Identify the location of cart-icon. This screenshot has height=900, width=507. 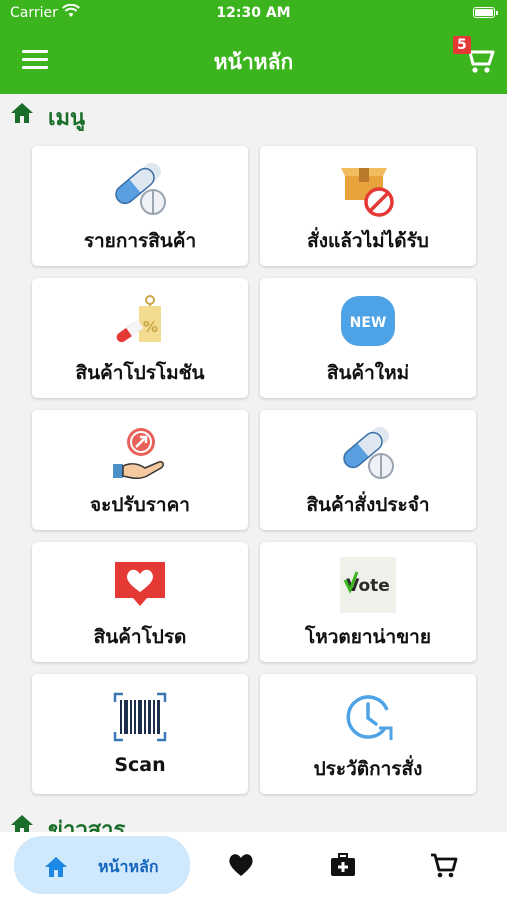
(444, 865).